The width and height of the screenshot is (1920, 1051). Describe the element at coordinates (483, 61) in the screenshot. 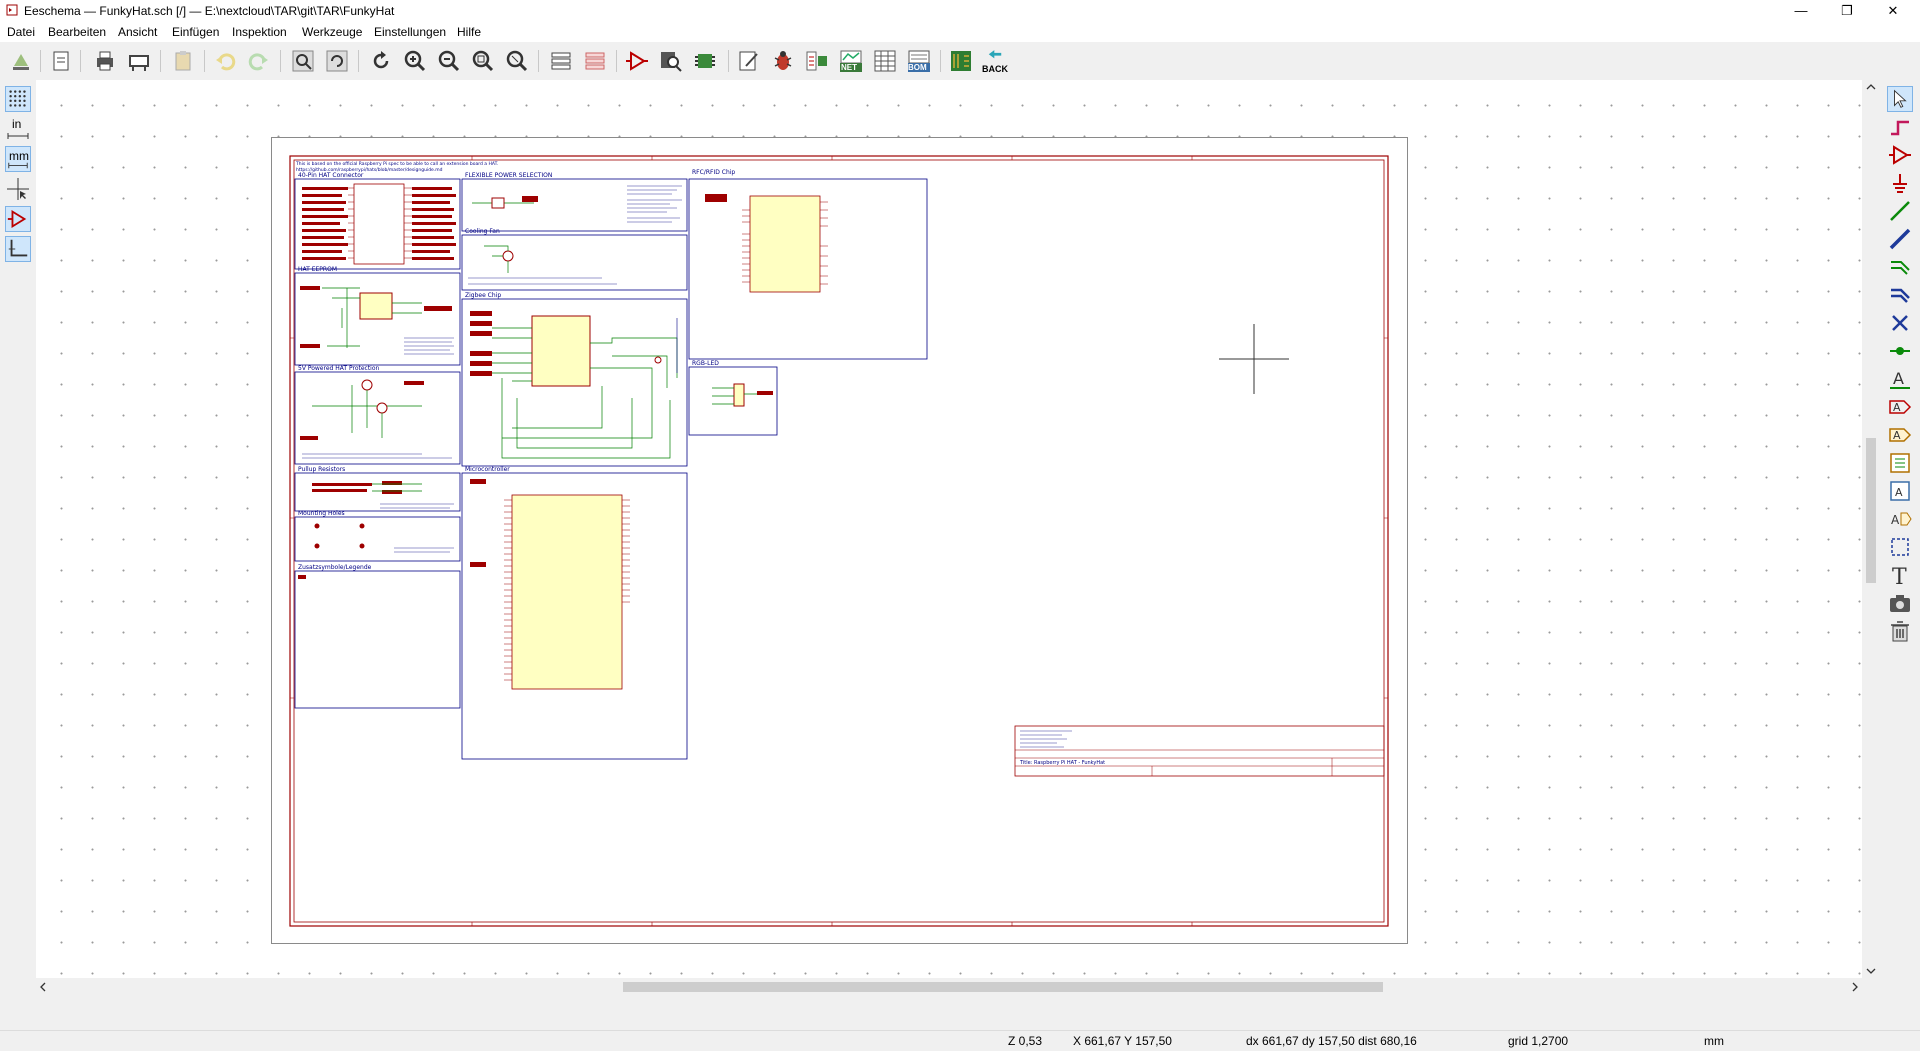

I see `zoom-fit-icon` at that location.